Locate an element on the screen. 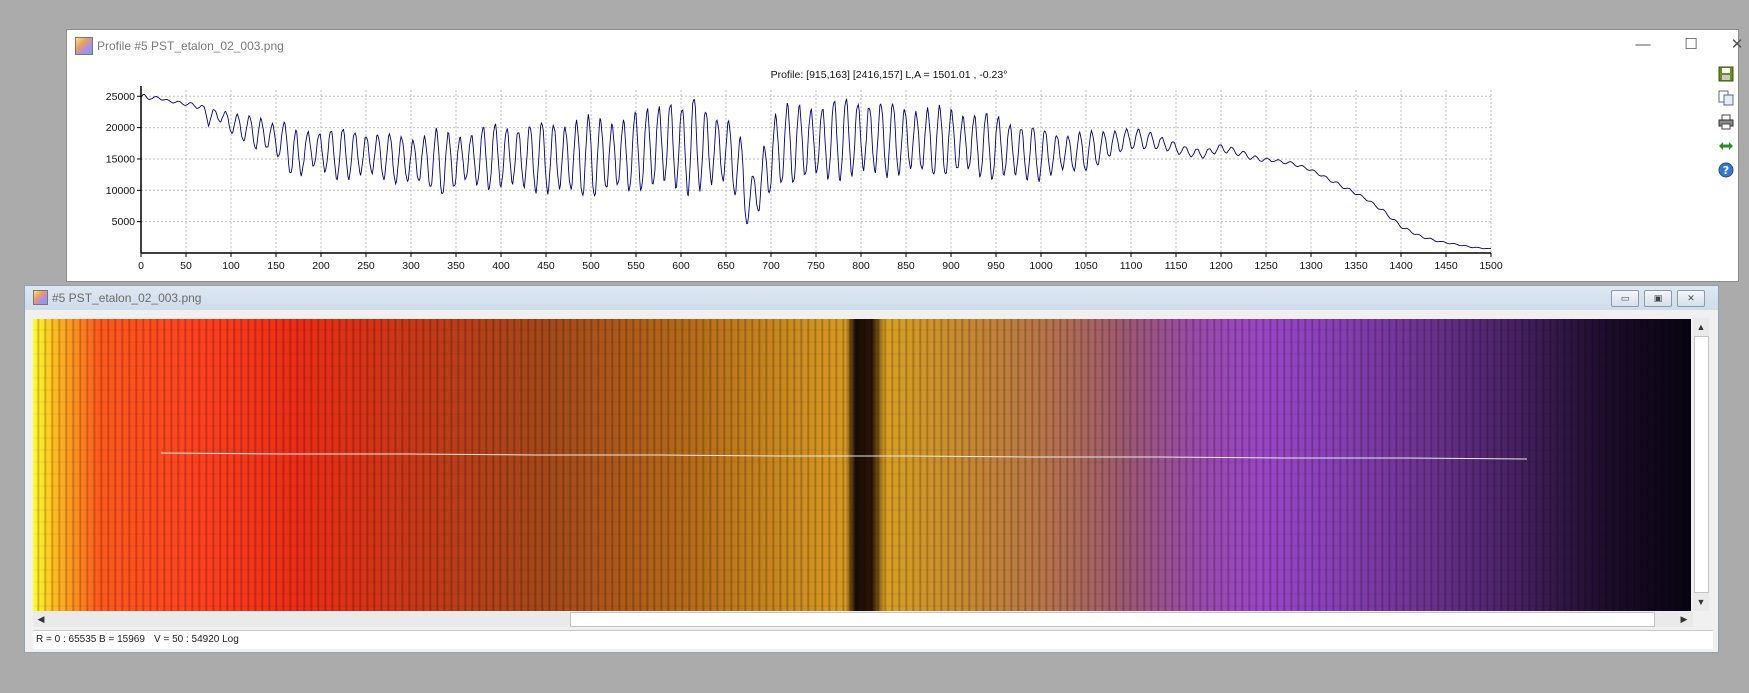  x-tick-label: 350 is located at coordinates (456, 266).